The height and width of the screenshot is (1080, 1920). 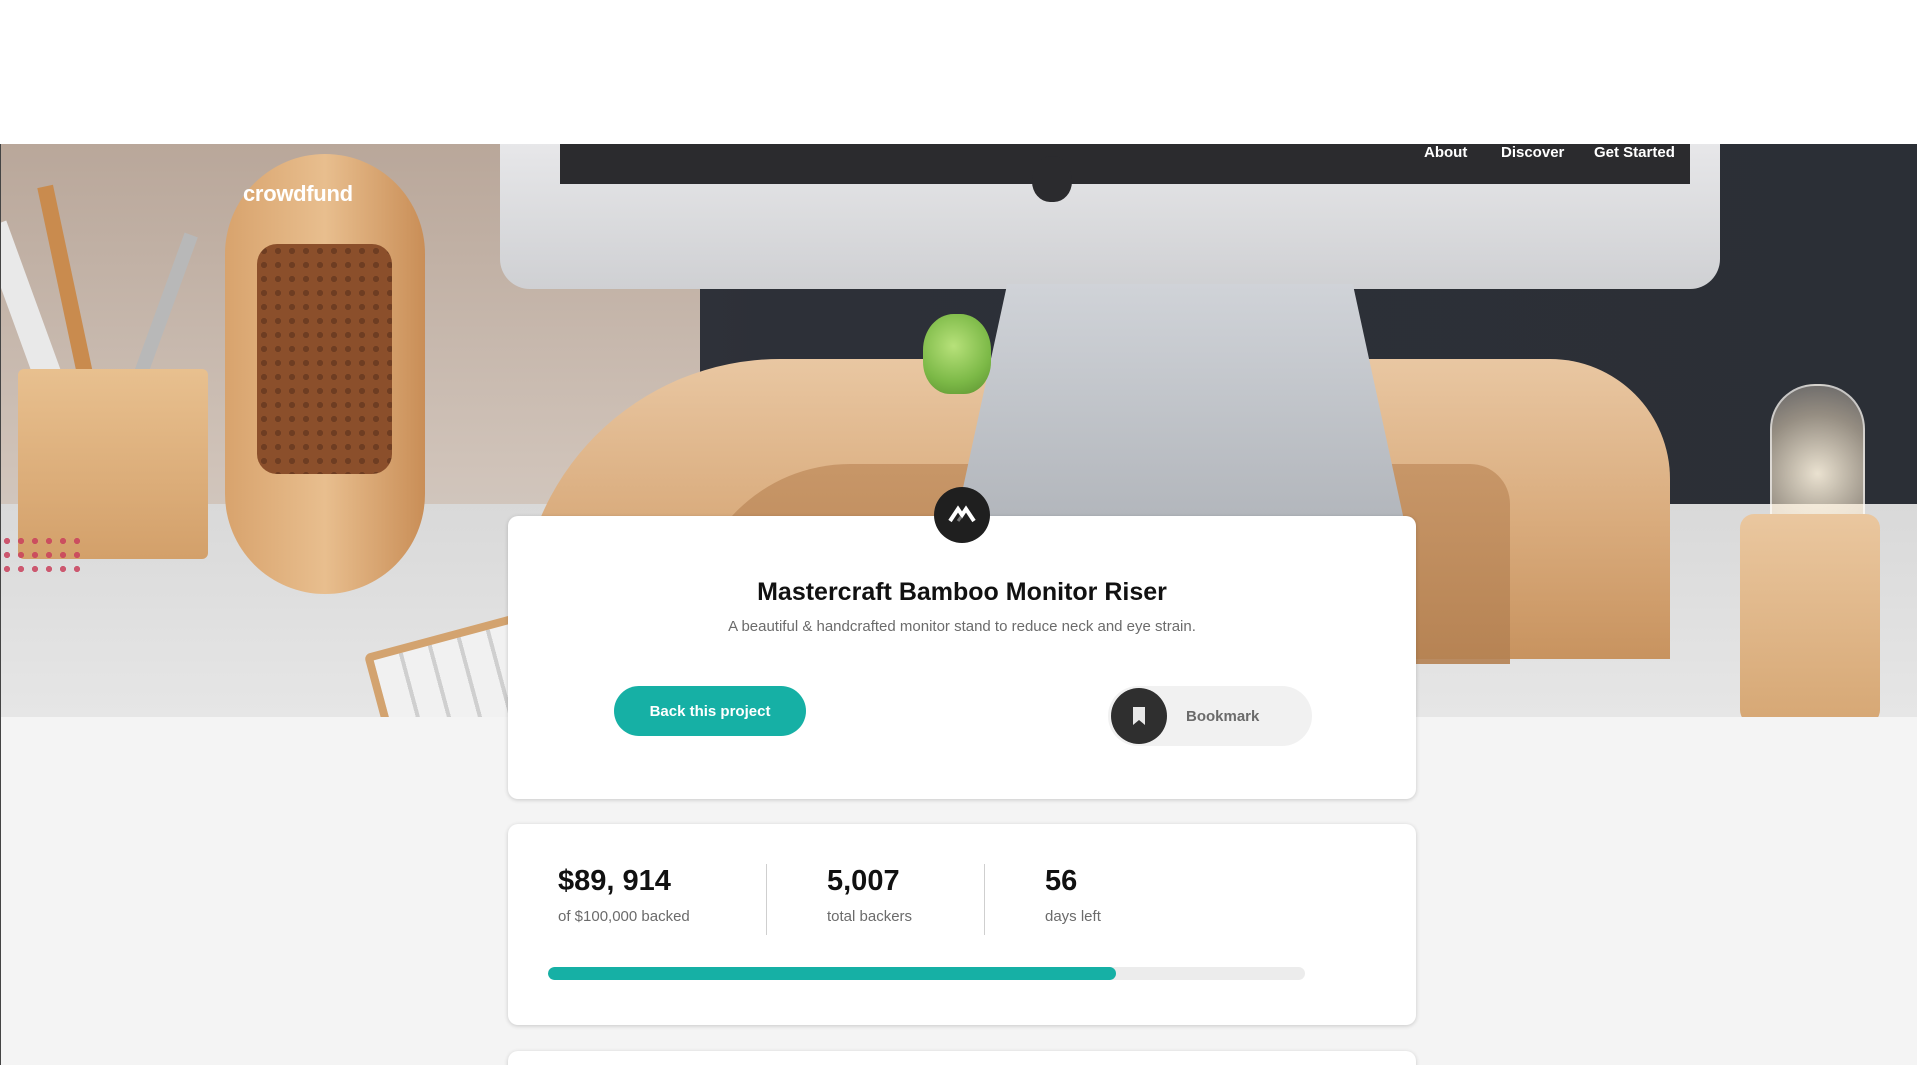 What do you see at coordinates (1532, 152) in the screenshot?
I see `nav-discover: Discover` at bounding box center [1532, 152].